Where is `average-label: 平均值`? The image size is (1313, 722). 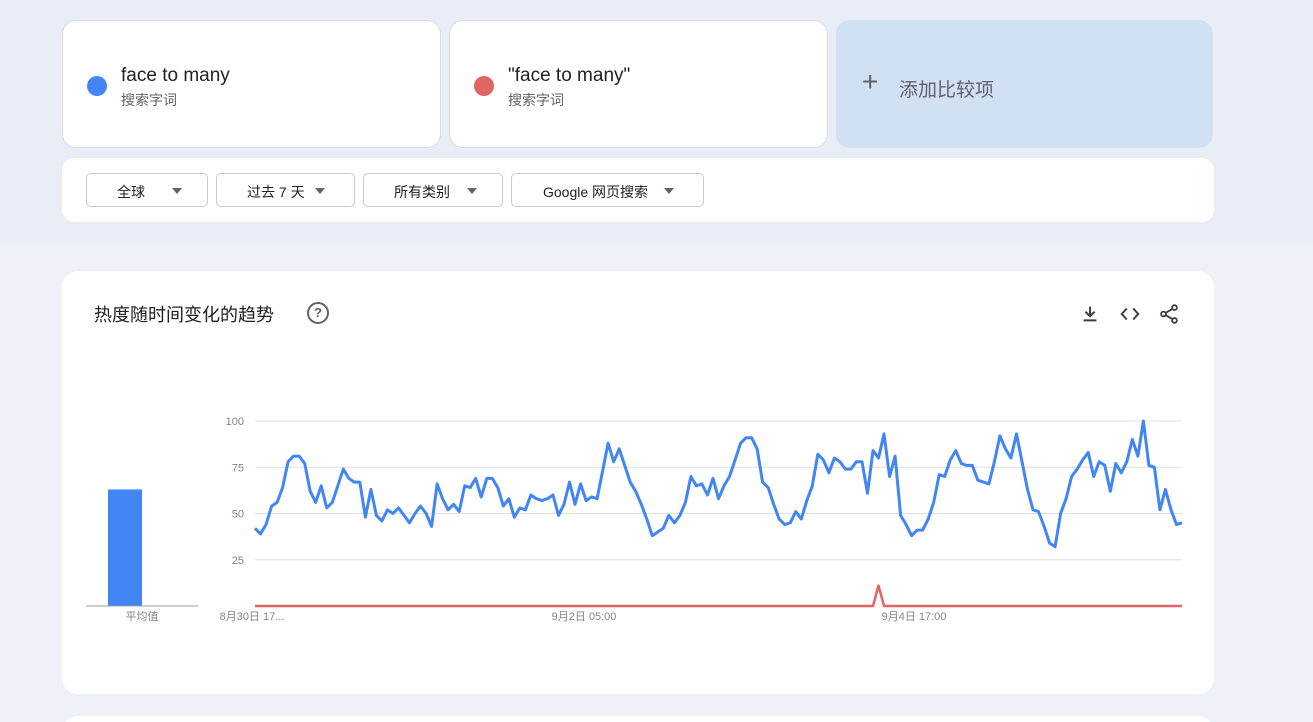
average-label: 平均值 is located at coordinates (142, 616).